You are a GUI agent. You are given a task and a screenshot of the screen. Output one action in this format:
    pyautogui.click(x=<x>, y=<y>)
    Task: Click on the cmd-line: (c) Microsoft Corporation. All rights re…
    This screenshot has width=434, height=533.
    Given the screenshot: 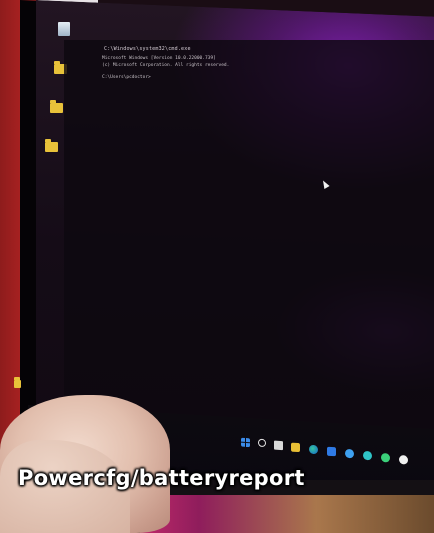 What is the action you would take?
    pyautogui.click(x=166, y=65)
    